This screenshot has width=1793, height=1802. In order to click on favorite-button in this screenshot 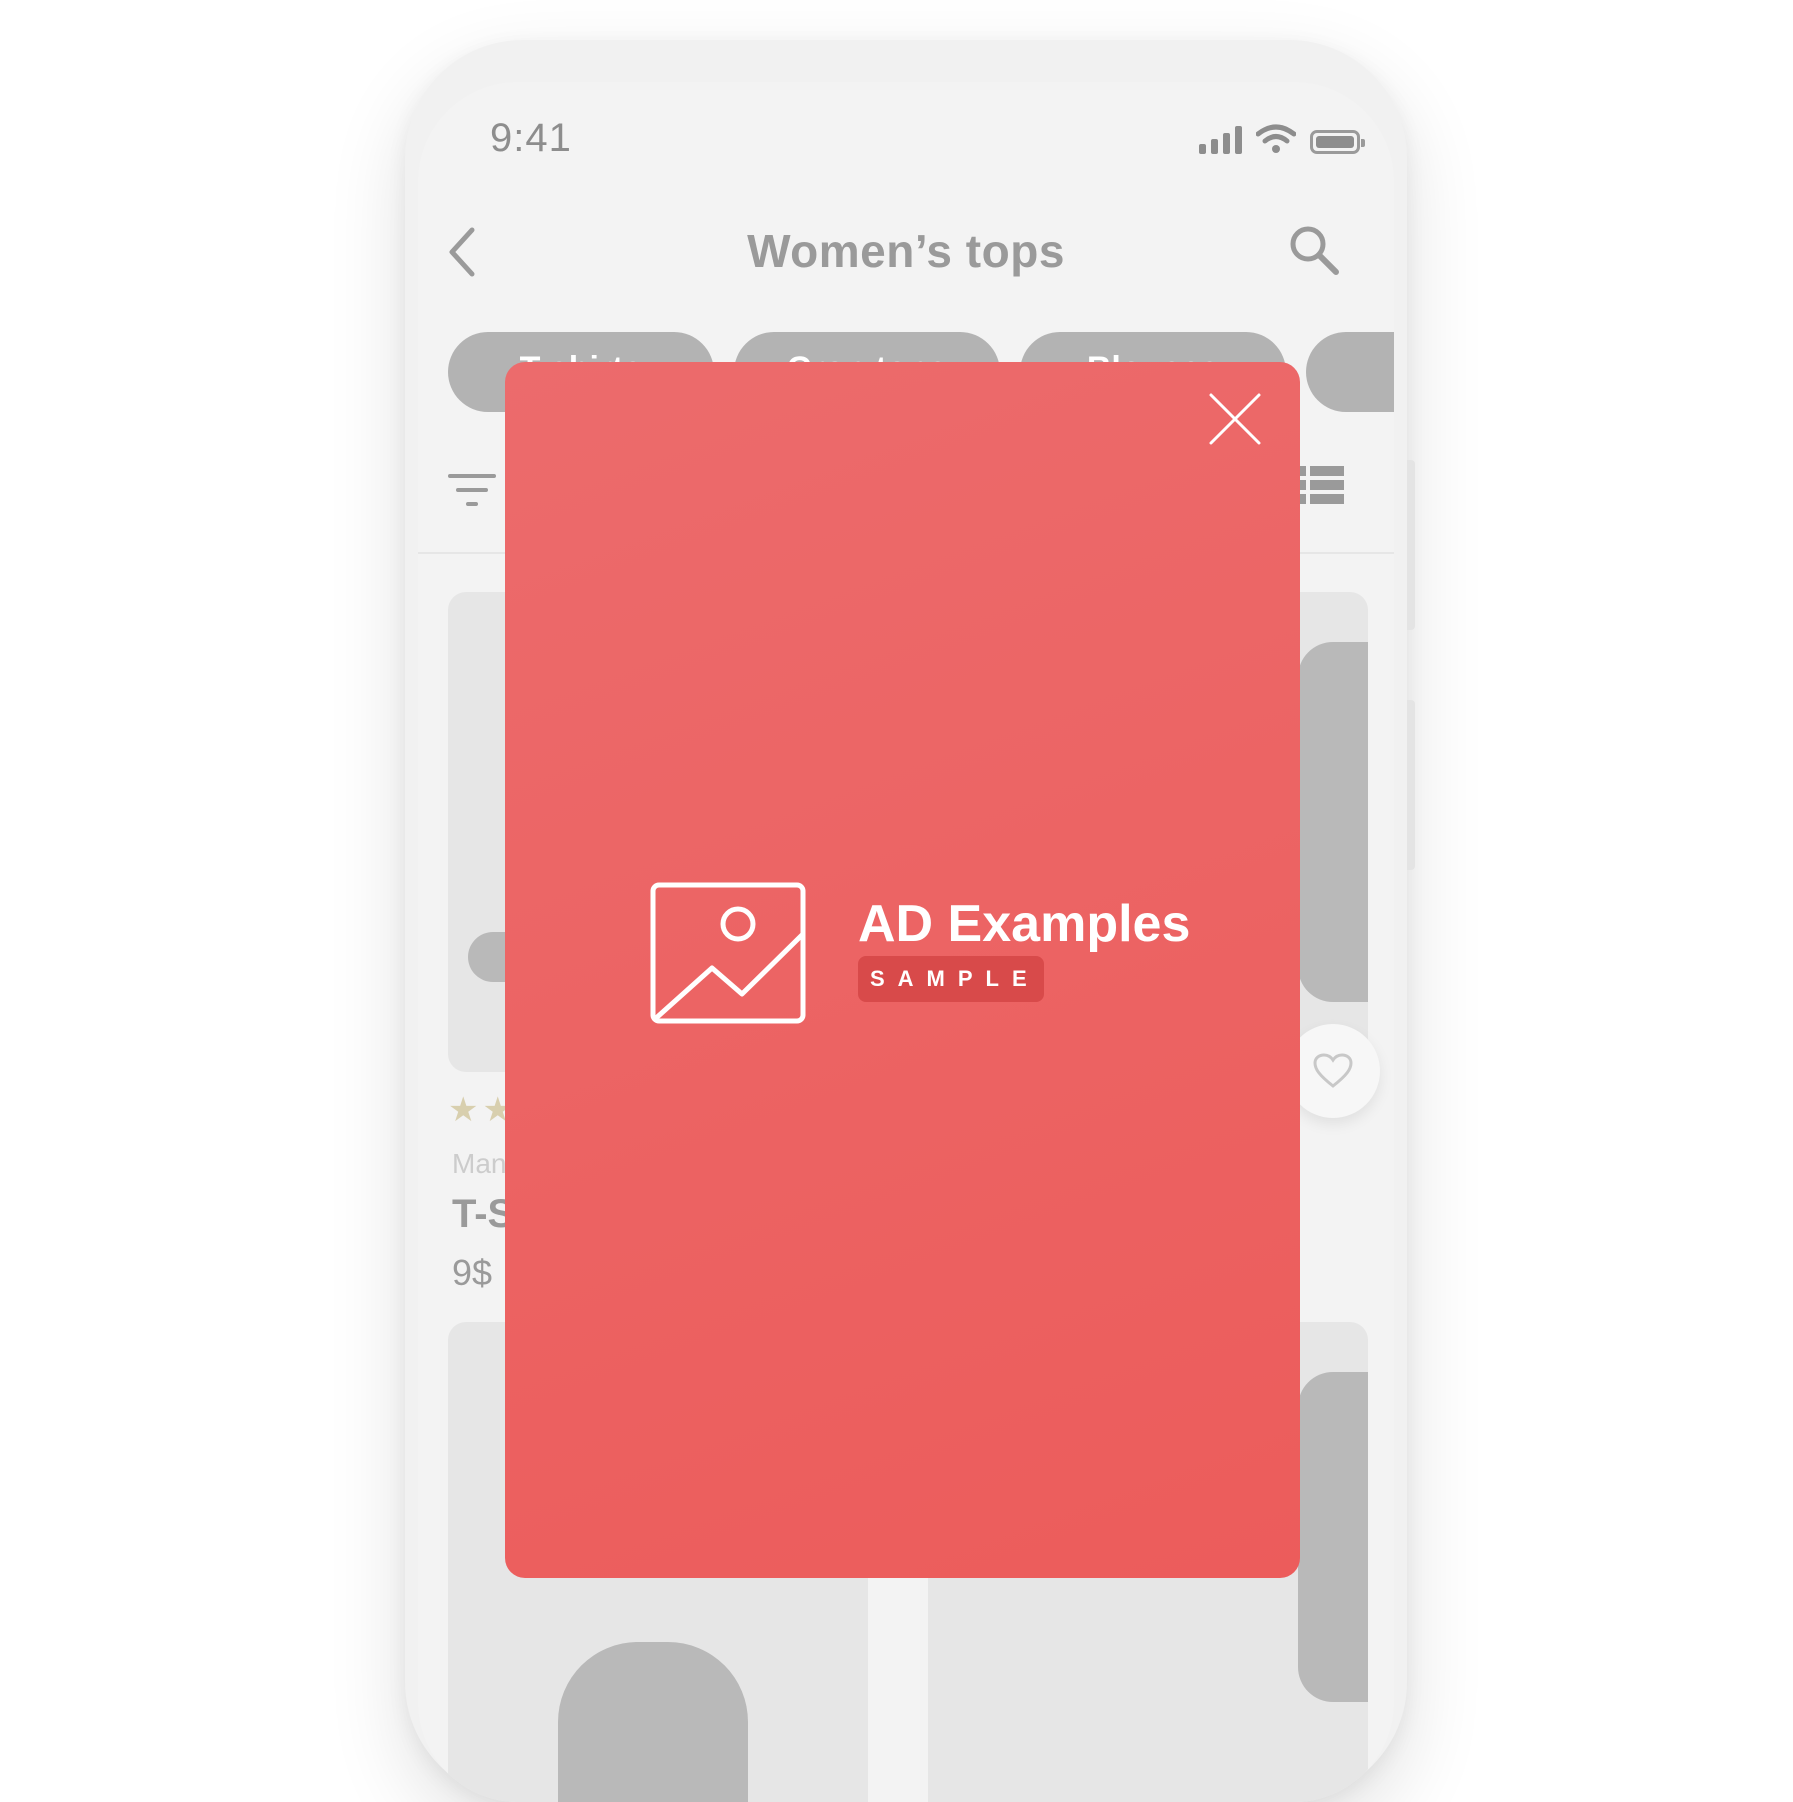, I will do `click(1333, 1071)`.